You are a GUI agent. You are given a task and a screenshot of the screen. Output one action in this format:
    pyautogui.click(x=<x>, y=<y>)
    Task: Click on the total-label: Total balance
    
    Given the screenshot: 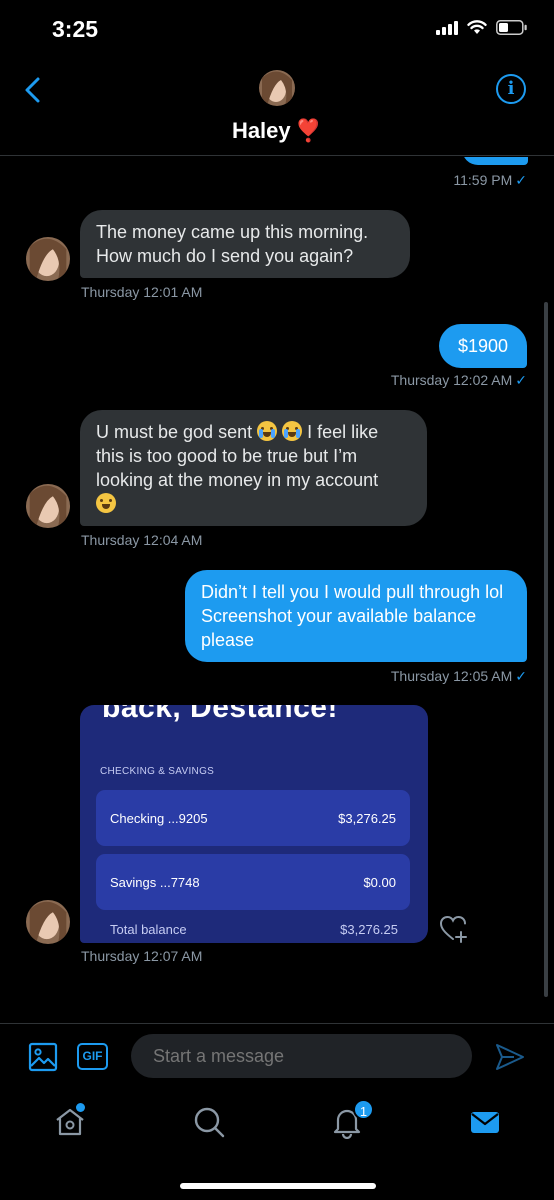 What is the action you would take?
    pyautogui.click(x=148, y=929)
    